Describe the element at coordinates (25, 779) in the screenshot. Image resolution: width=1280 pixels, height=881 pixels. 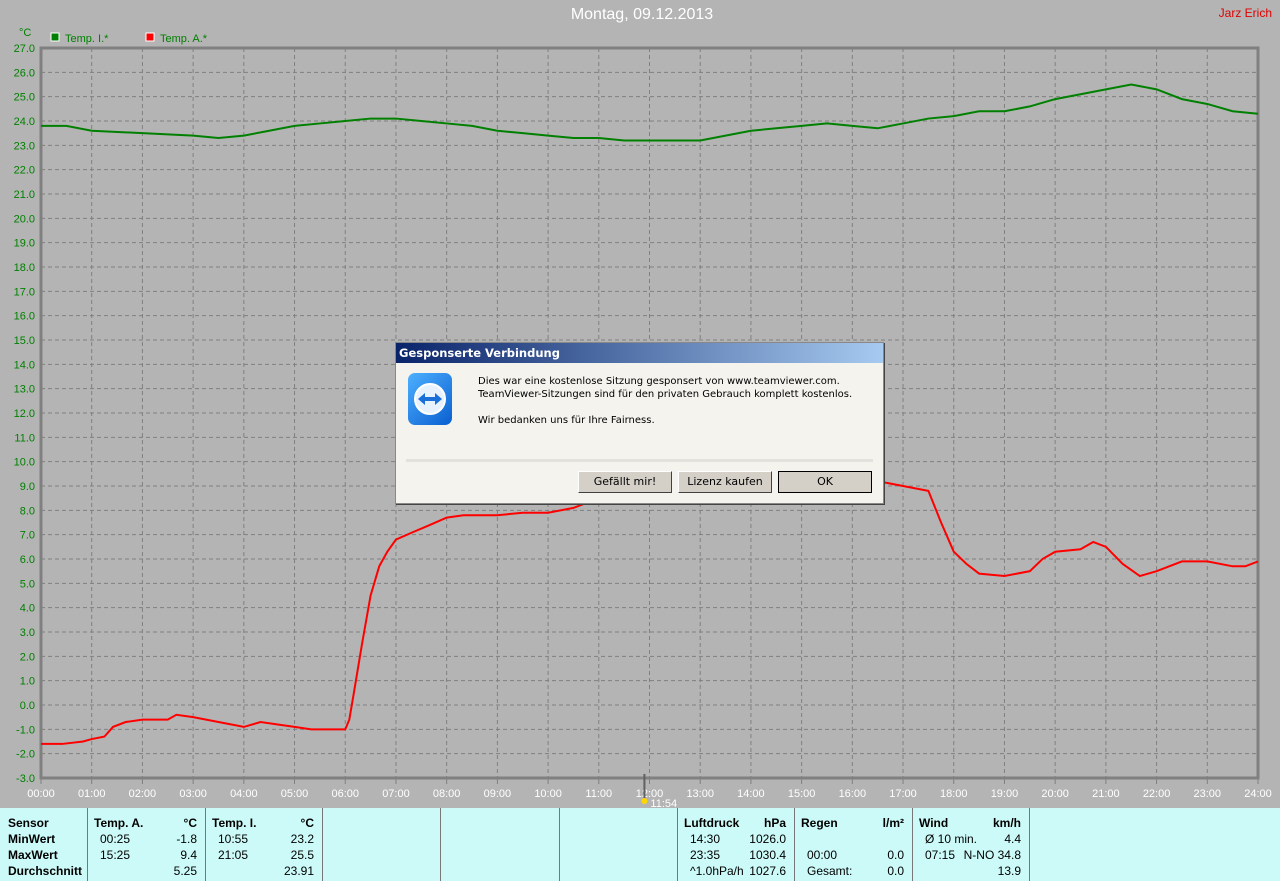
I see `y-tick-label: -3.0` at that location.